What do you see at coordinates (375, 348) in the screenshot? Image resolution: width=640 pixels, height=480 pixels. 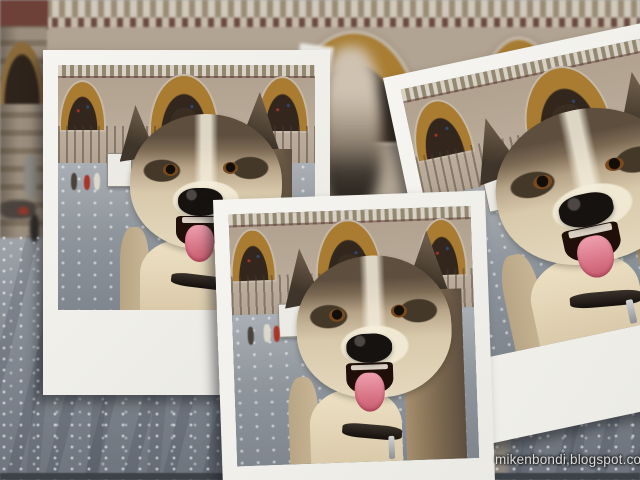 I see `dog-malamute` at bounding box center [375, 348].